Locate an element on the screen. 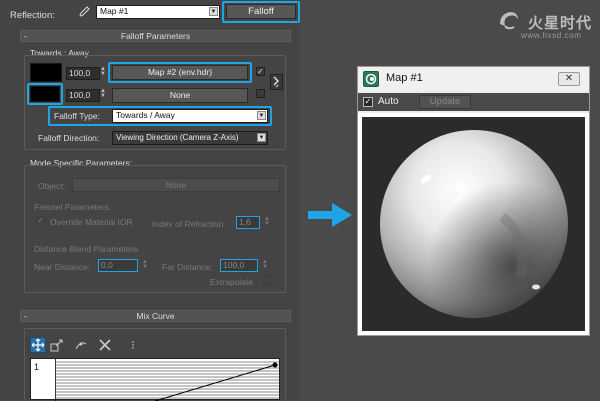  falloff-button-label: Falloff is located at coordinates (261, 11).